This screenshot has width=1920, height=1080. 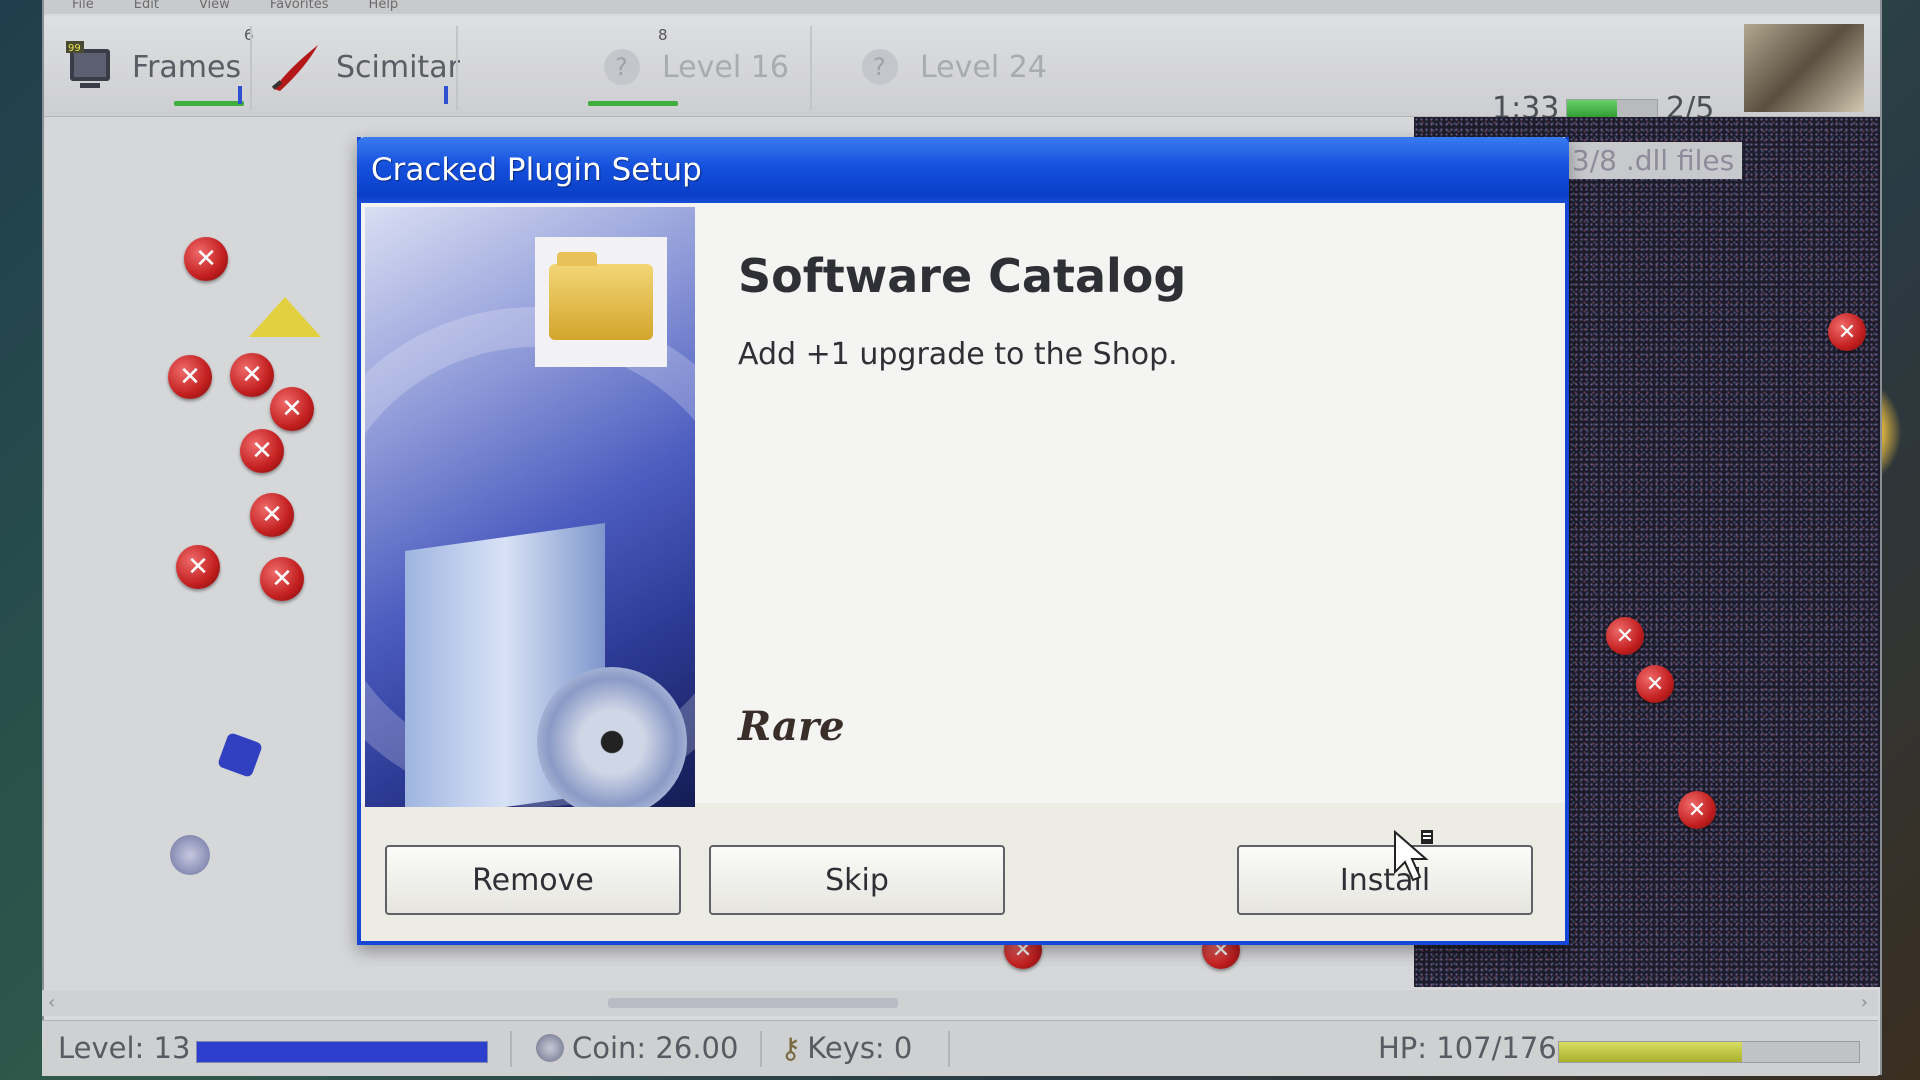 I want to click on minimap-thumbnail, so click(x=1804, y=68).